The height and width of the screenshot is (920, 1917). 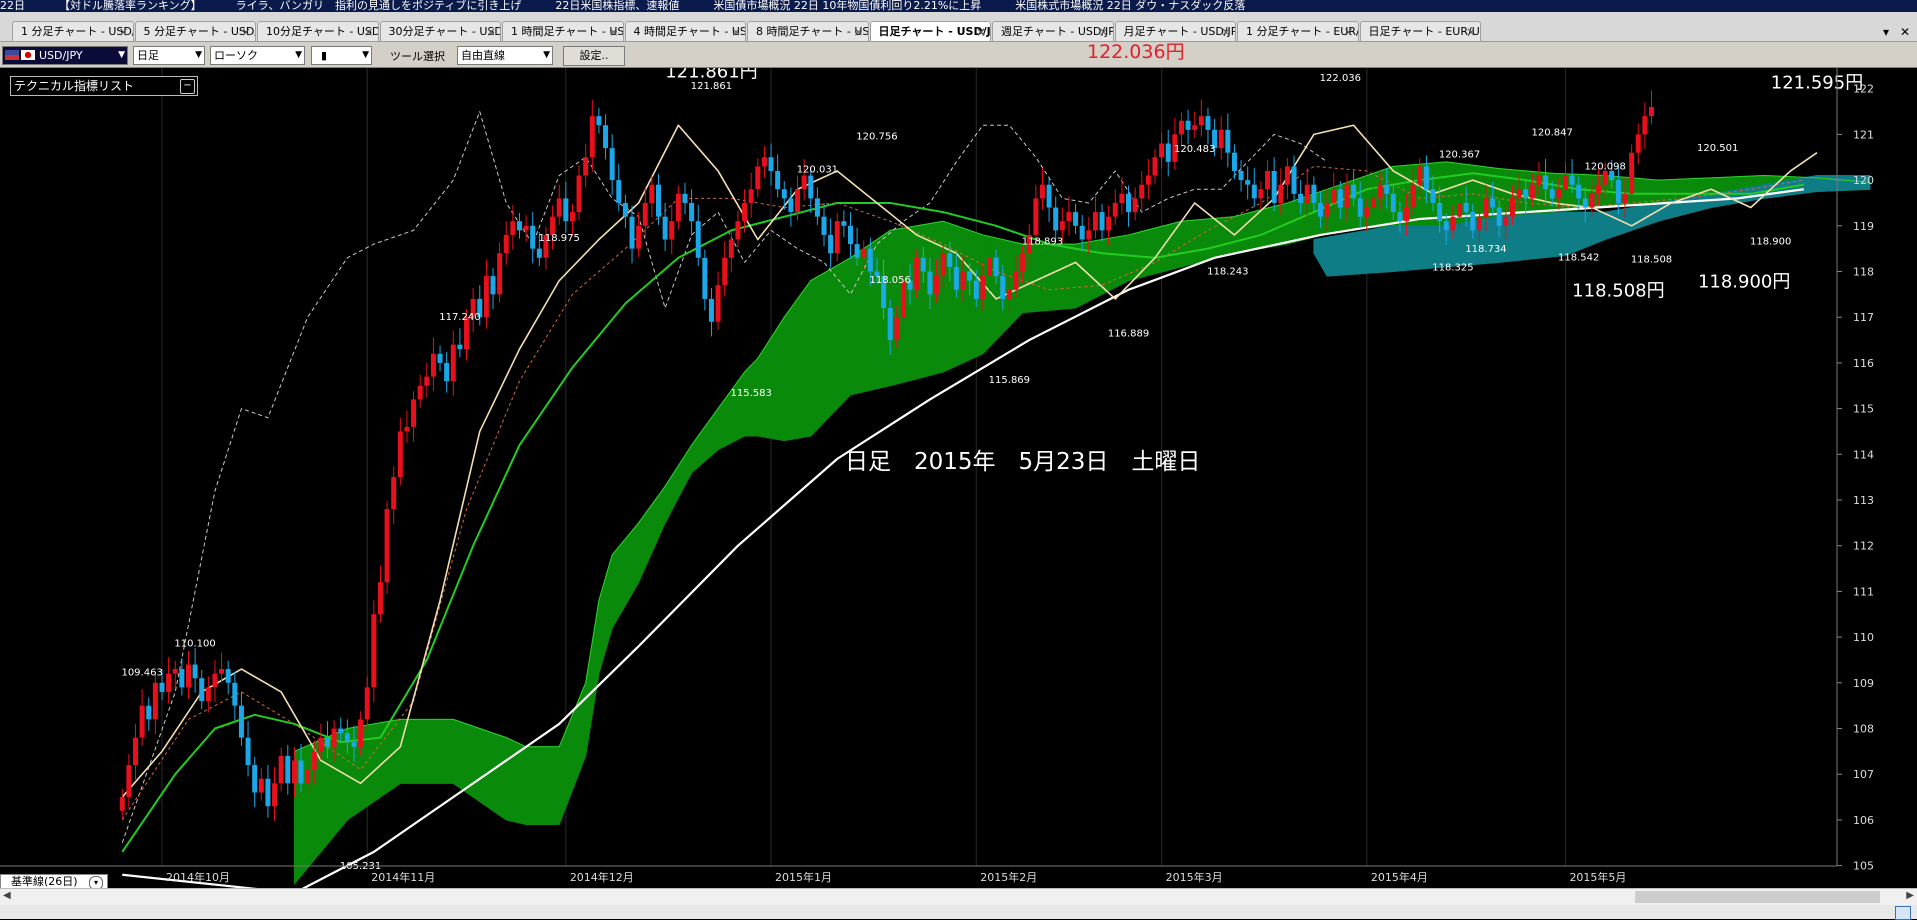 What do you see at coordinates (847, 6) in the screenshot?
I see `ticker-item: 米国債市場概況 22日 10年物国債利回り2.21%に上昇` at bounding box center [847, 6].